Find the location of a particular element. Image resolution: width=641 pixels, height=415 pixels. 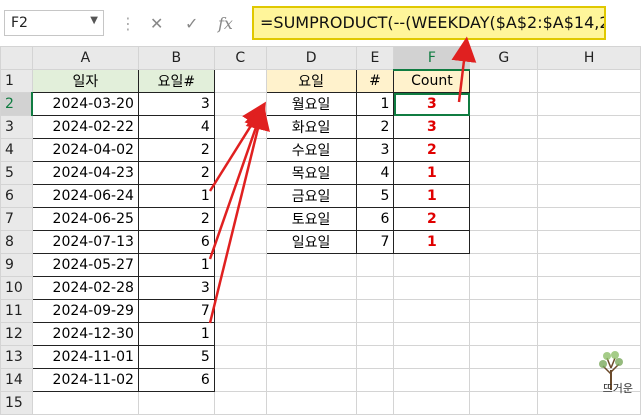

enter-icon: ✓ is located at coordinates (191, 23).